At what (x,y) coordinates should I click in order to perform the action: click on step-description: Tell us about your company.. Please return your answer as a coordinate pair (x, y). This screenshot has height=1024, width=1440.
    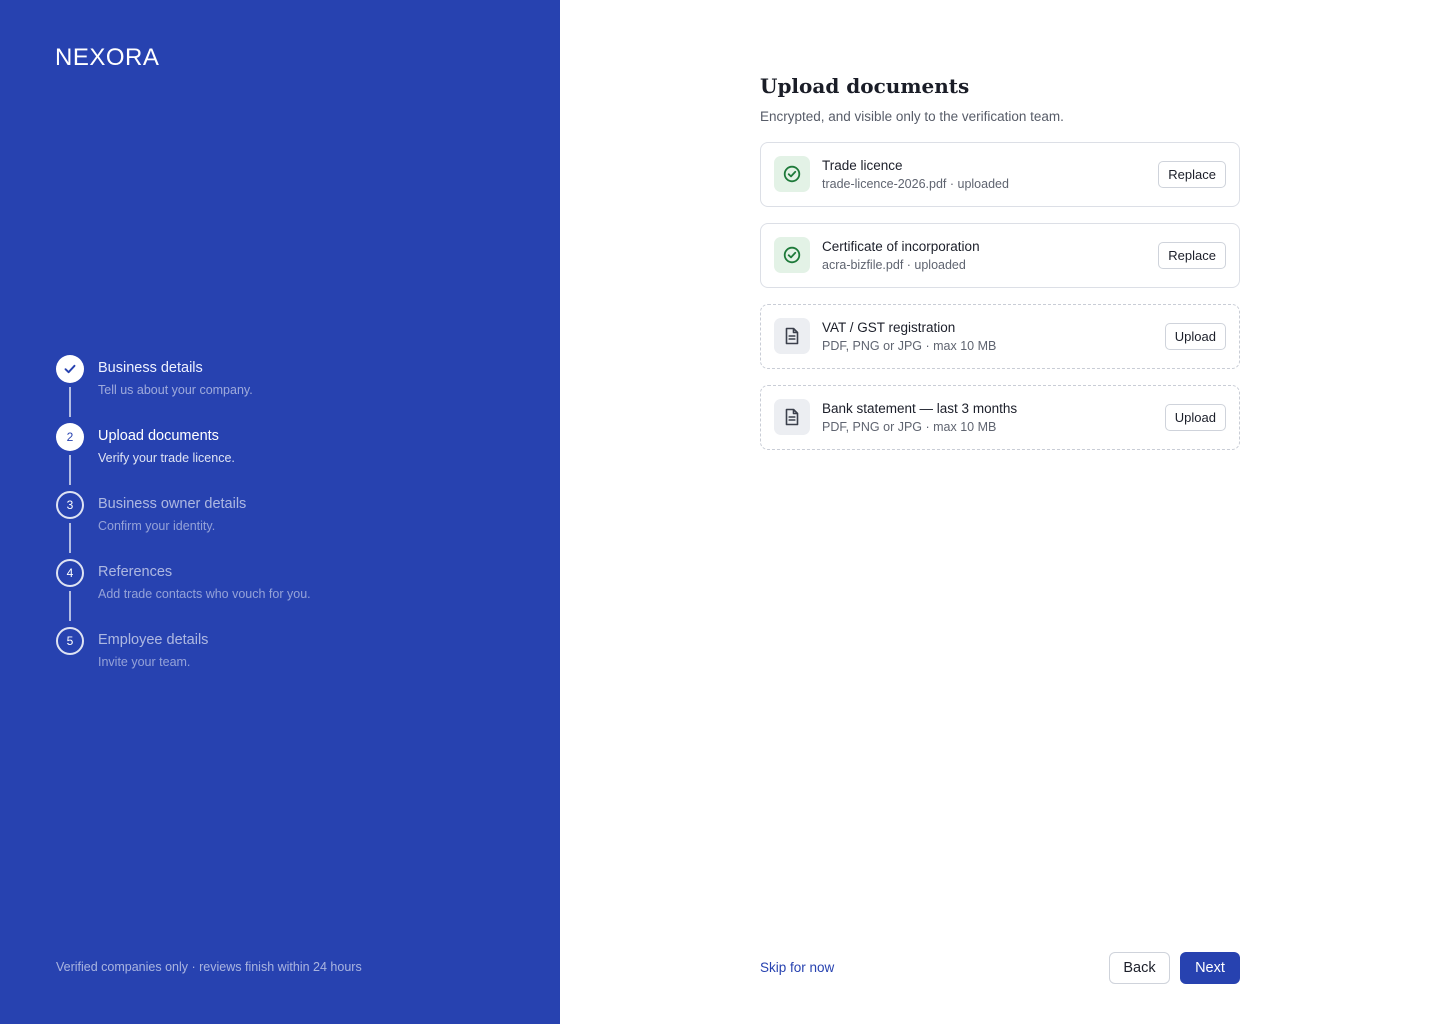
    Looking at the image, I should click on (175, 390).